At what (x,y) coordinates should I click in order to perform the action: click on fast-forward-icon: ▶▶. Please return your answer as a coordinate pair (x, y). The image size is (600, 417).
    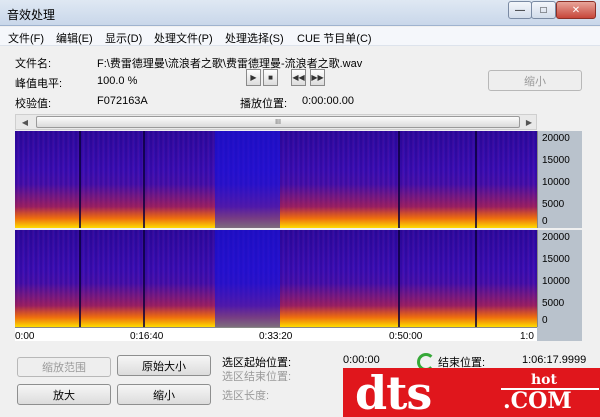
    Looking at the image, I should click on (317, 77).